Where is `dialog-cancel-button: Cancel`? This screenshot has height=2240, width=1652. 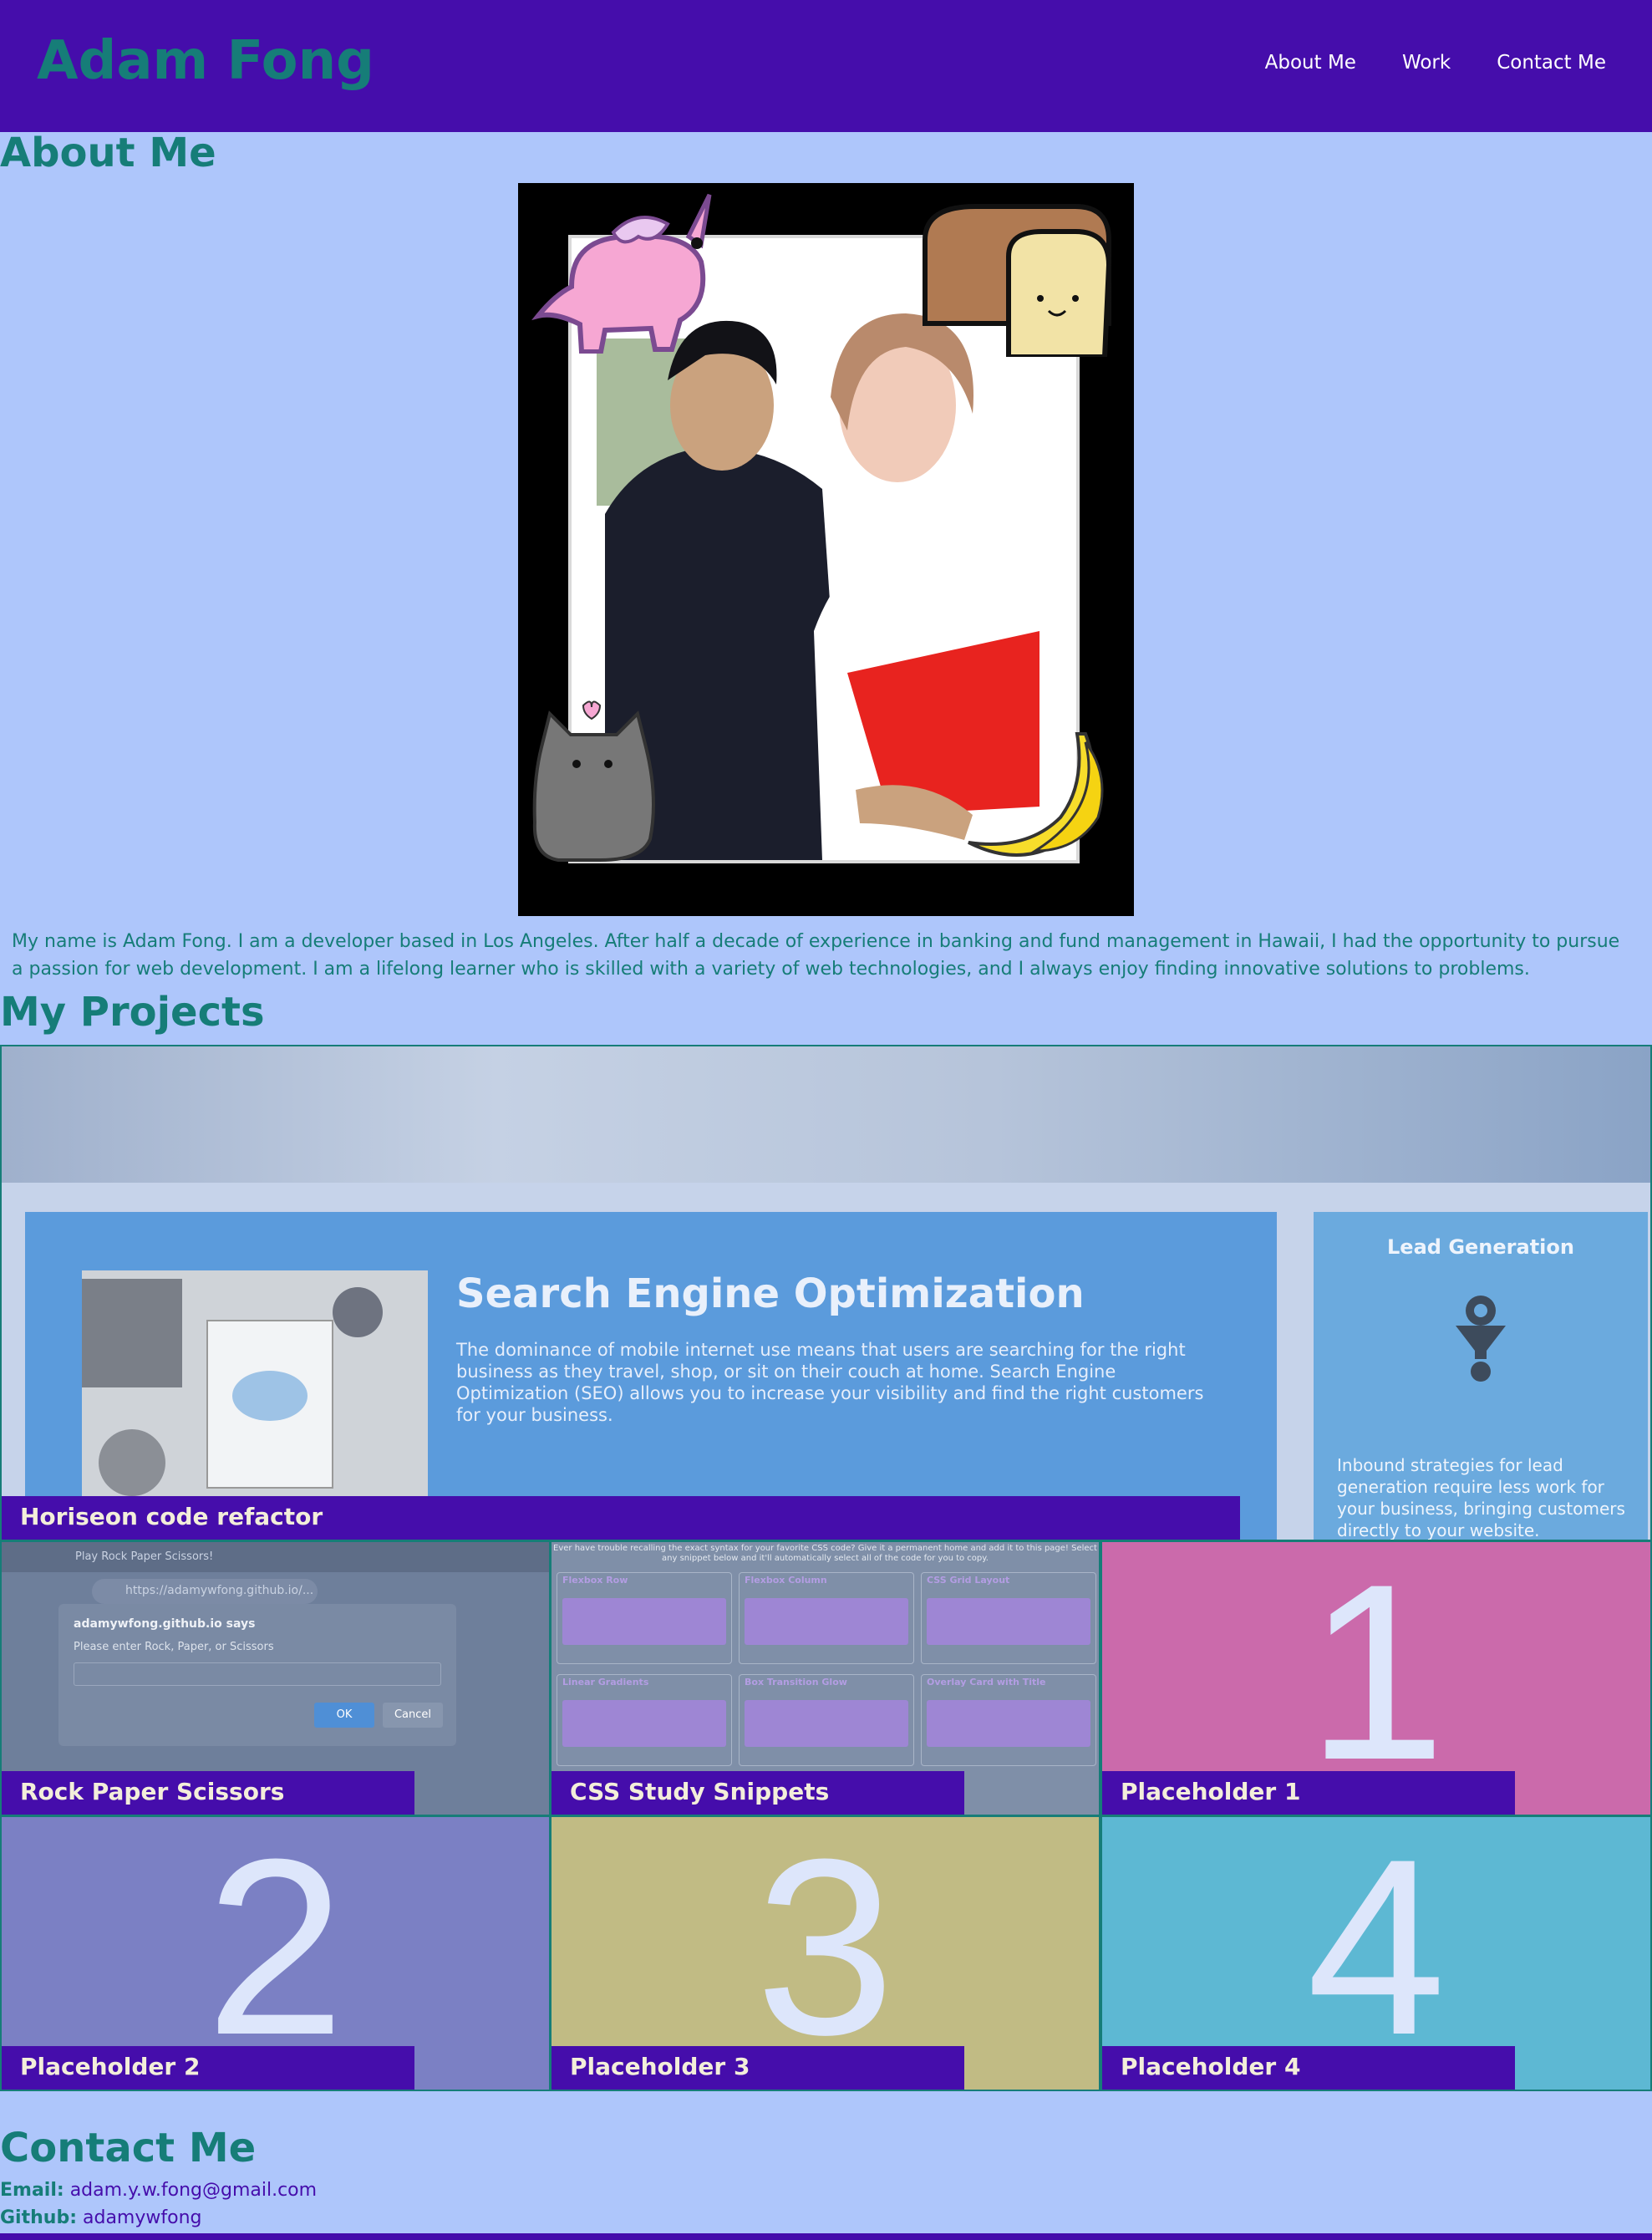
dialog-cancel-button: Cancel is located at coordinates (413, 1715).